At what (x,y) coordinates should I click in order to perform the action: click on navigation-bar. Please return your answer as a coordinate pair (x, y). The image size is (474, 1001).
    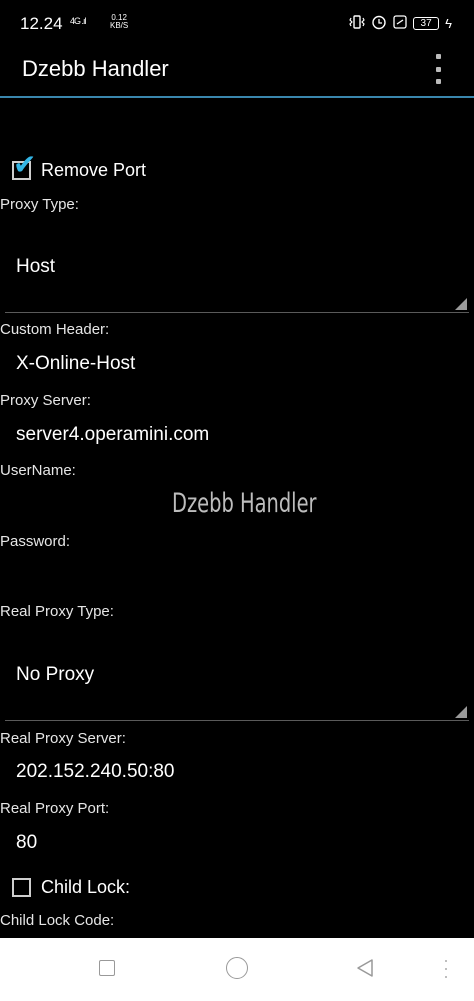
    Looking at the image, I should click on (237, 969).